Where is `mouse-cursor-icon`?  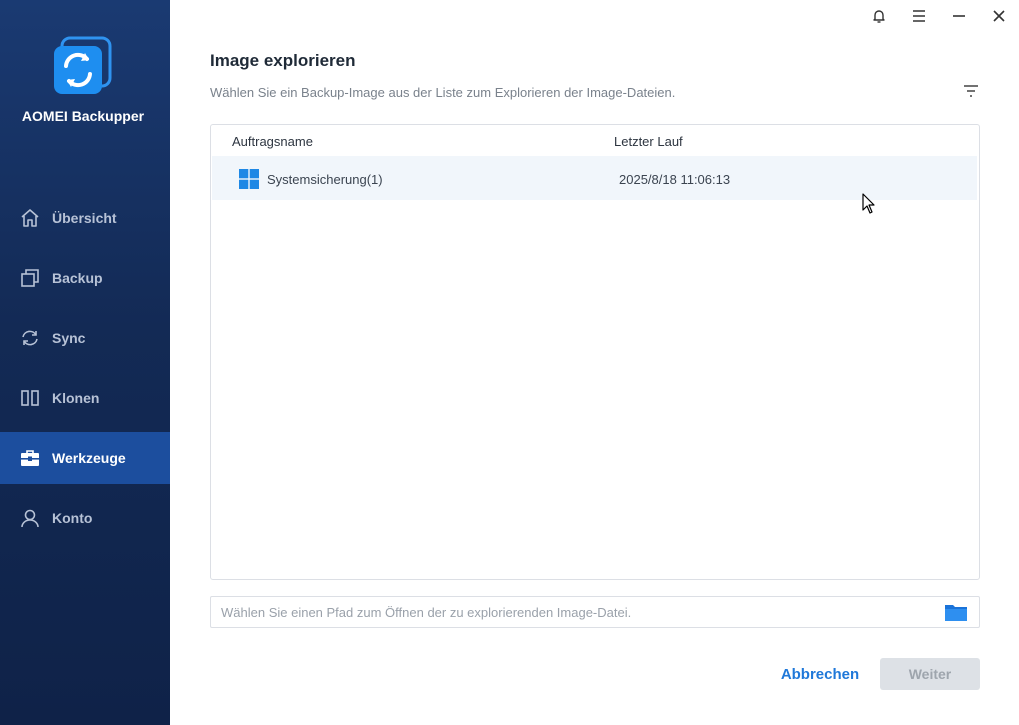
mouse-cursor-icon is located at coordinates (869, 204).